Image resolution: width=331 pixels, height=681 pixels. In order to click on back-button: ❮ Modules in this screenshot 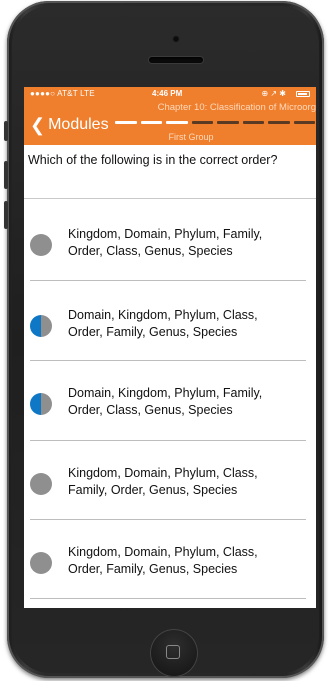, I will do `click(69, 125)`.